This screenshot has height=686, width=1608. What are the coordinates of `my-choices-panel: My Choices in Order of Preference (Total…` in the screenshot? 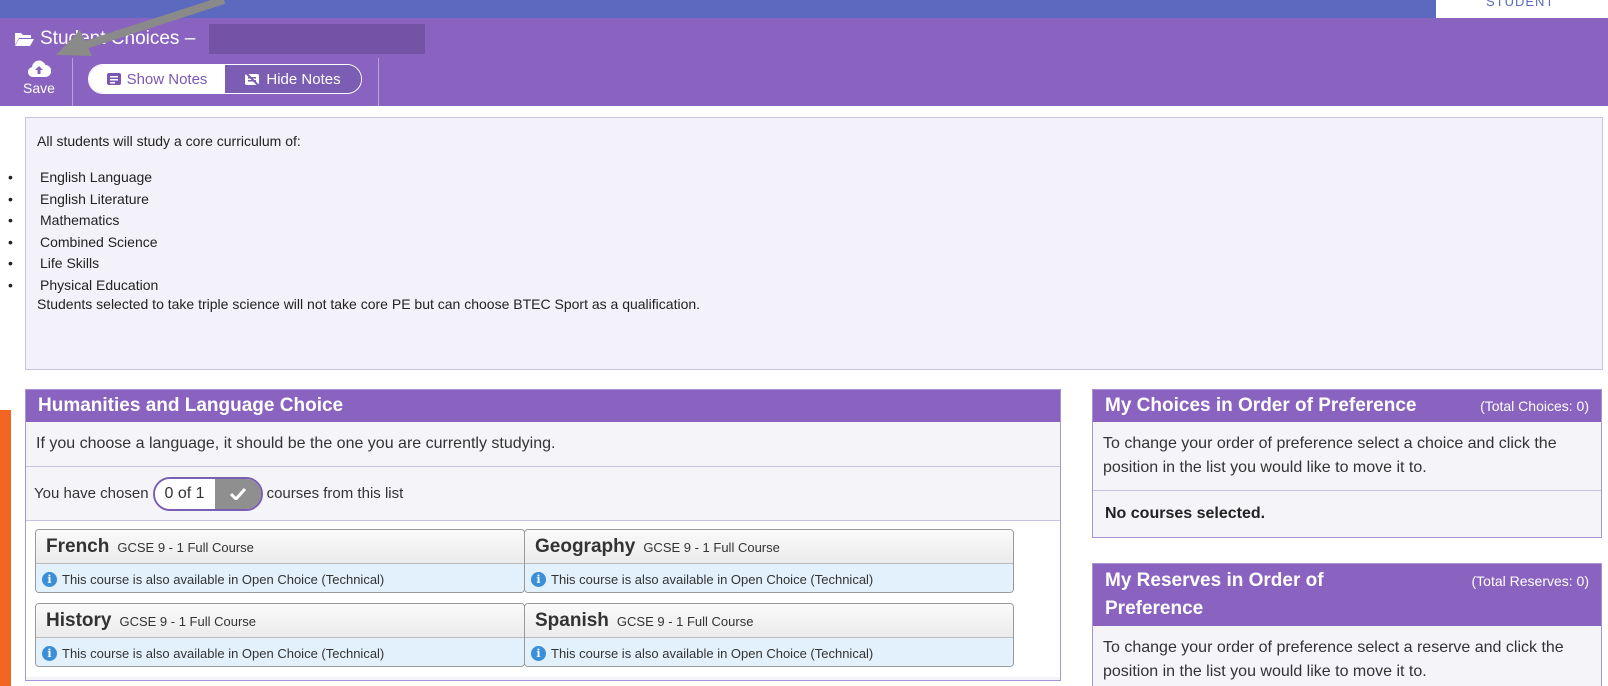 It's located at (1347, 463).